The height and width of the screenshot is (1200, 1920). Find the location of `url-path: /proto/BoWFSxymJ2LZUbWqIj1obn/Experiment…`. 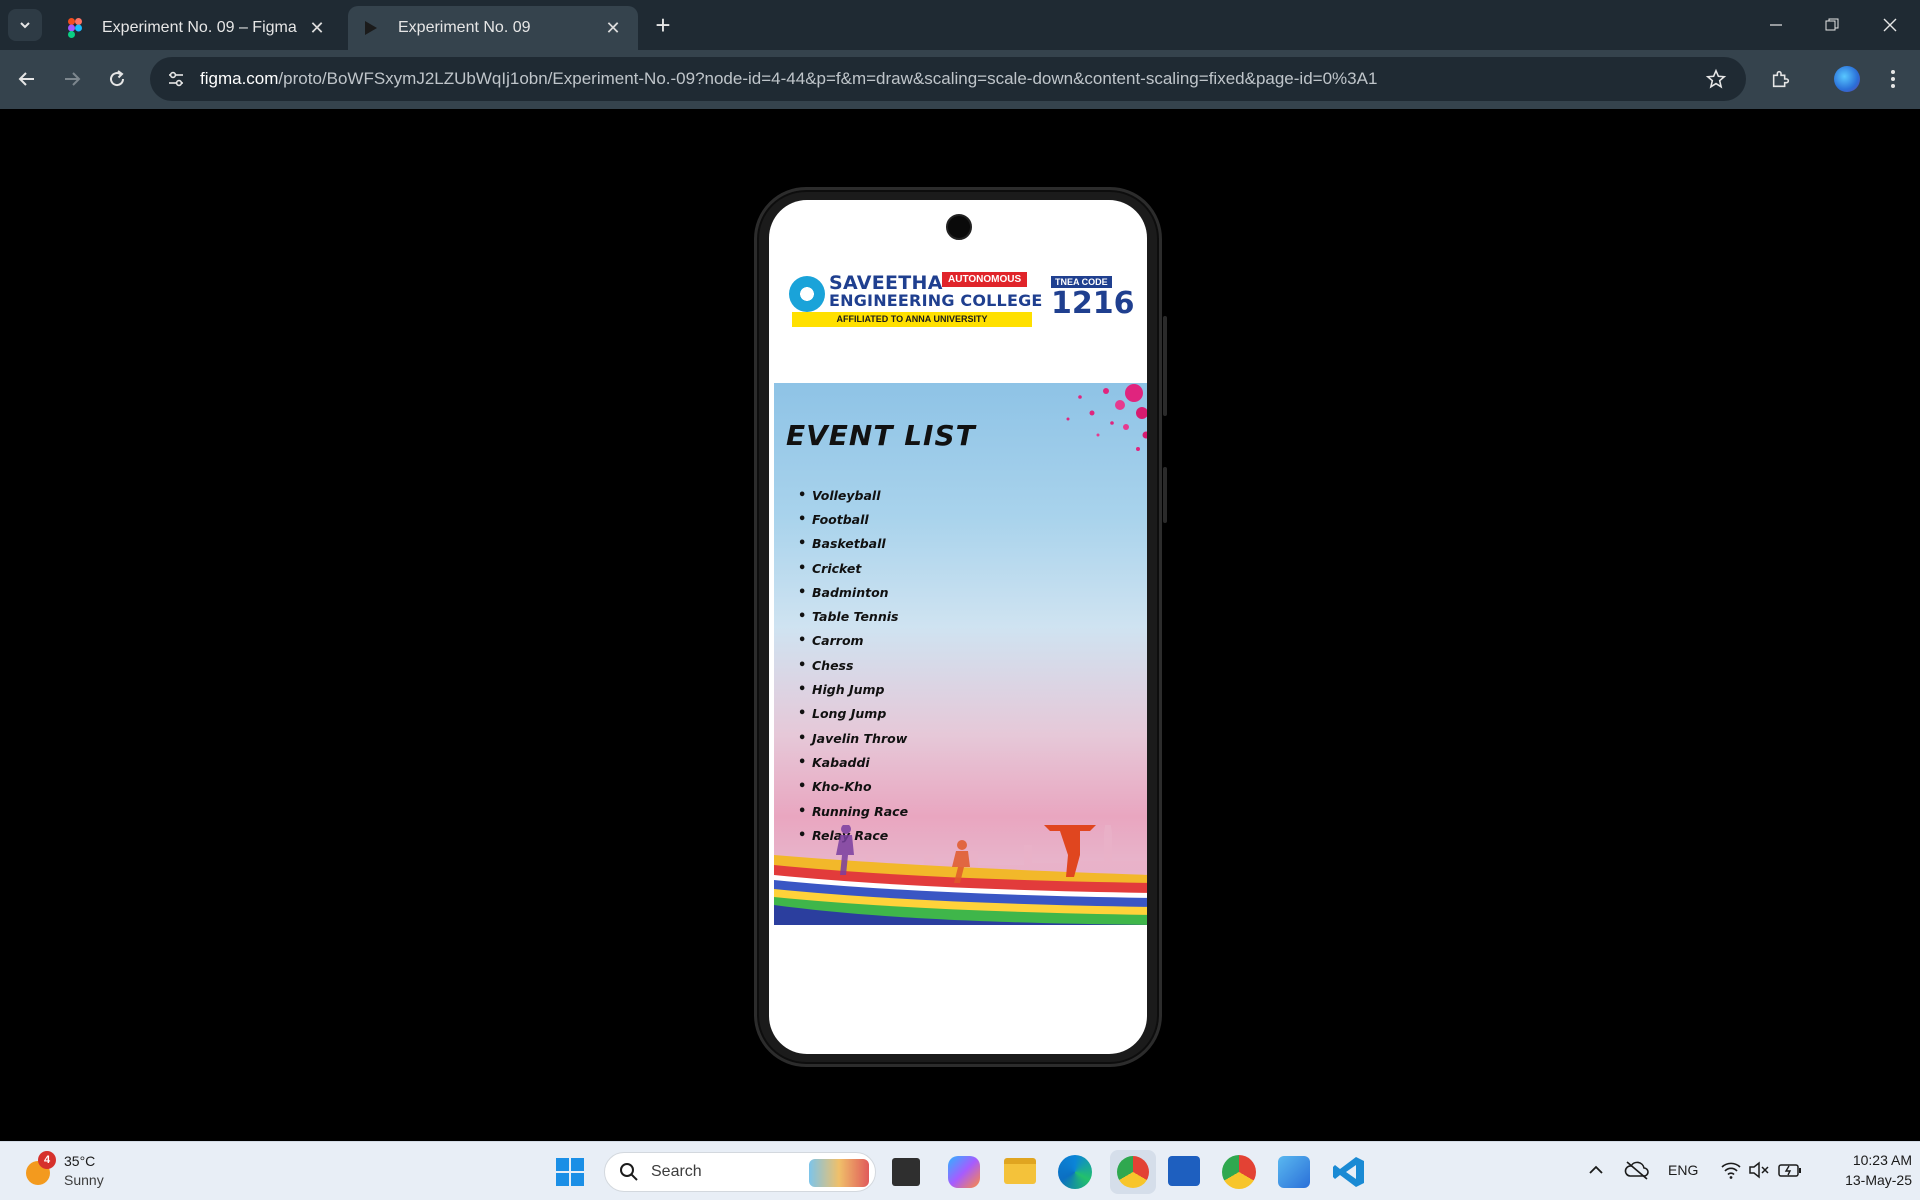

url-path: /proto/BoWFSxymJ2LZUbWqIj1obn/Experiment… is located at coordinates (828, 78).